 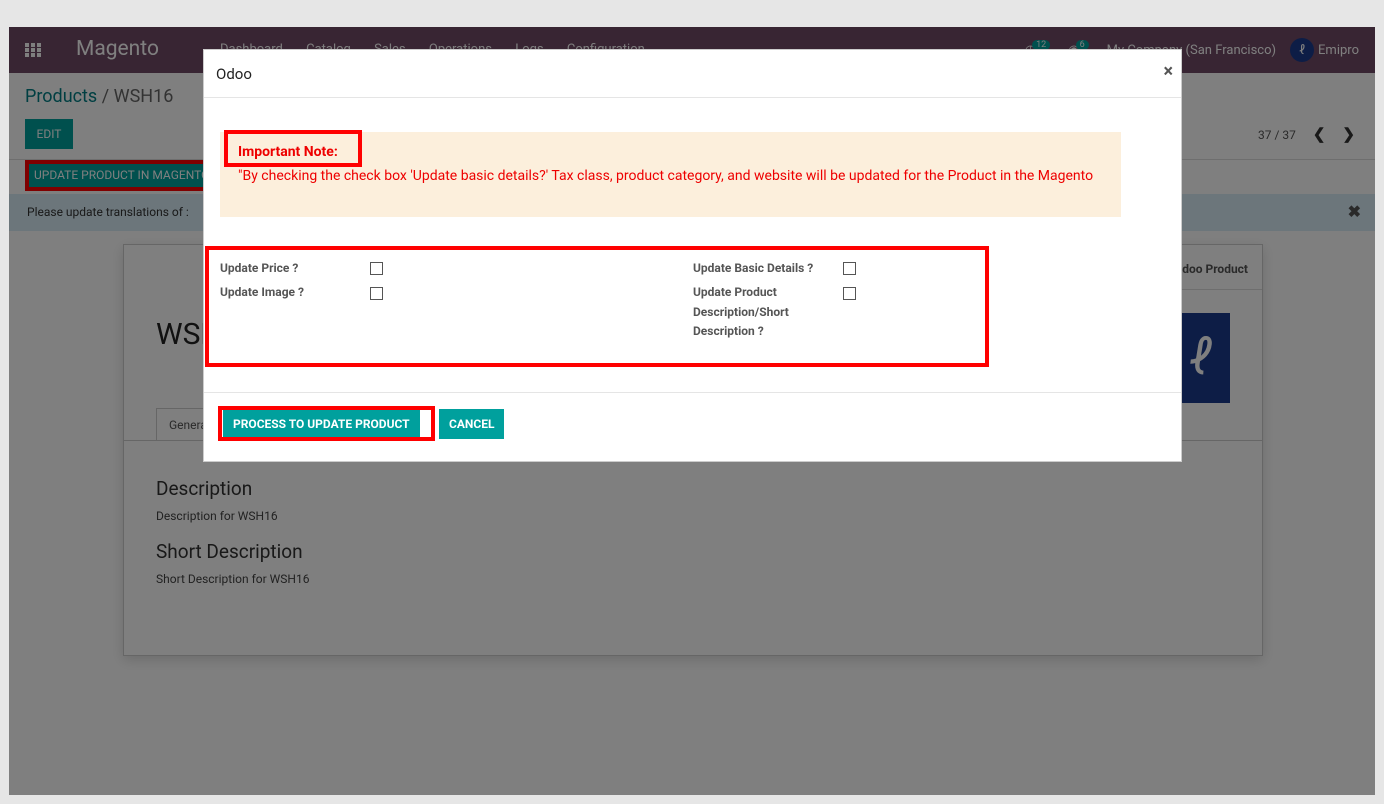 What do you see at coordinates (326, 423) in the screenshot?
I see `highlight-box-process-button` at bounding box center [326, 423].